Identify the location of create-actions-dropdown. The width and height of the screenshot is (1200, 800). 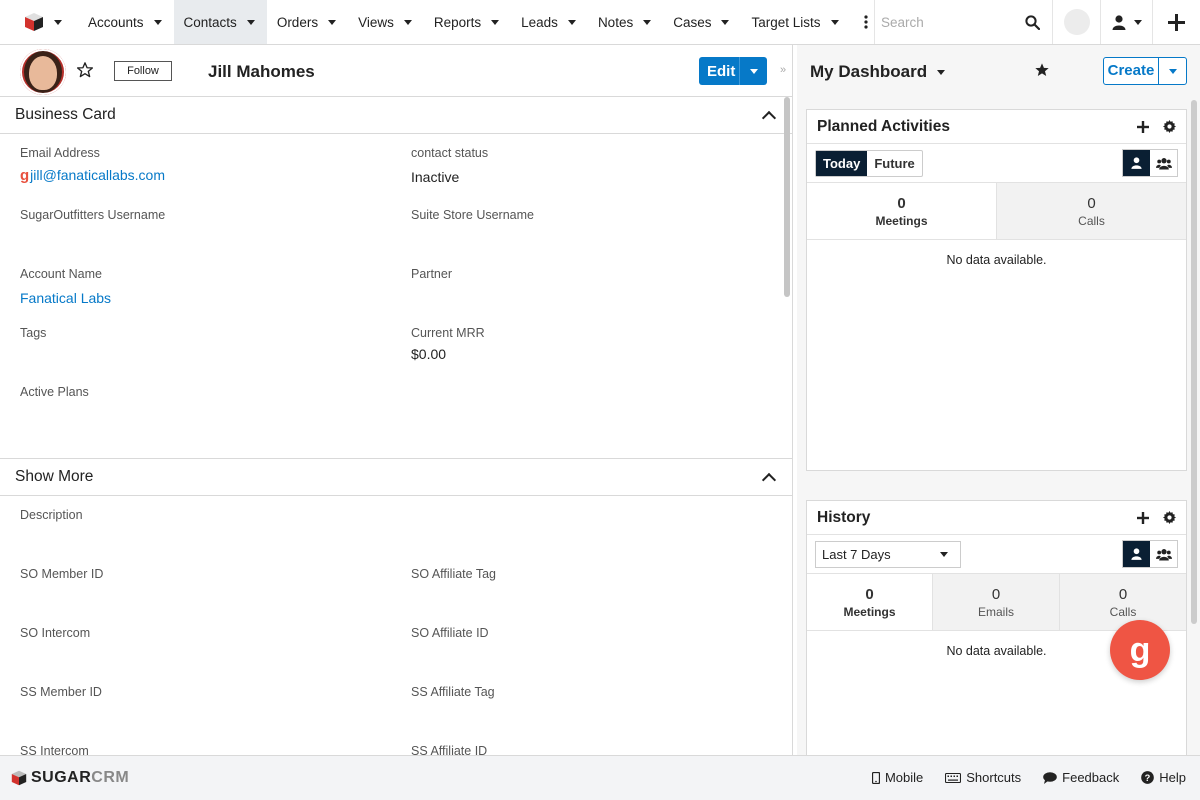
(1172, 71).